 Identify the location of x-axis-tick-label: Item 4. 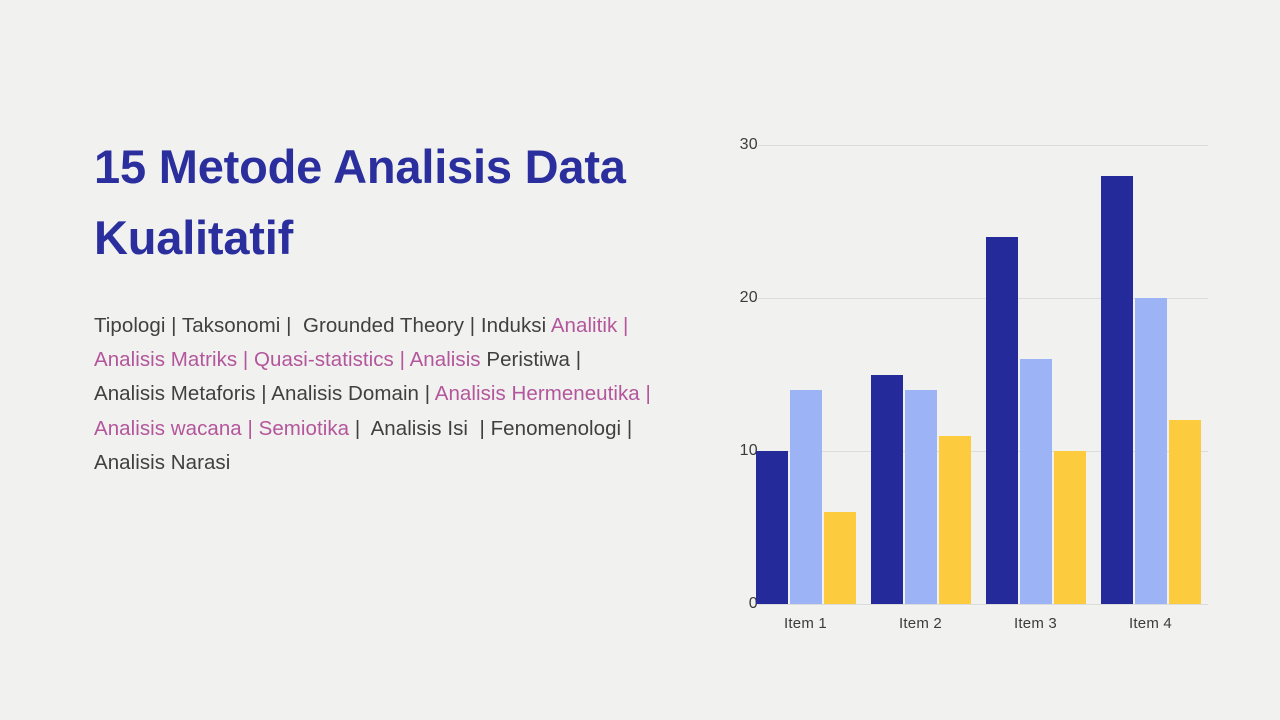
(1150, 623).